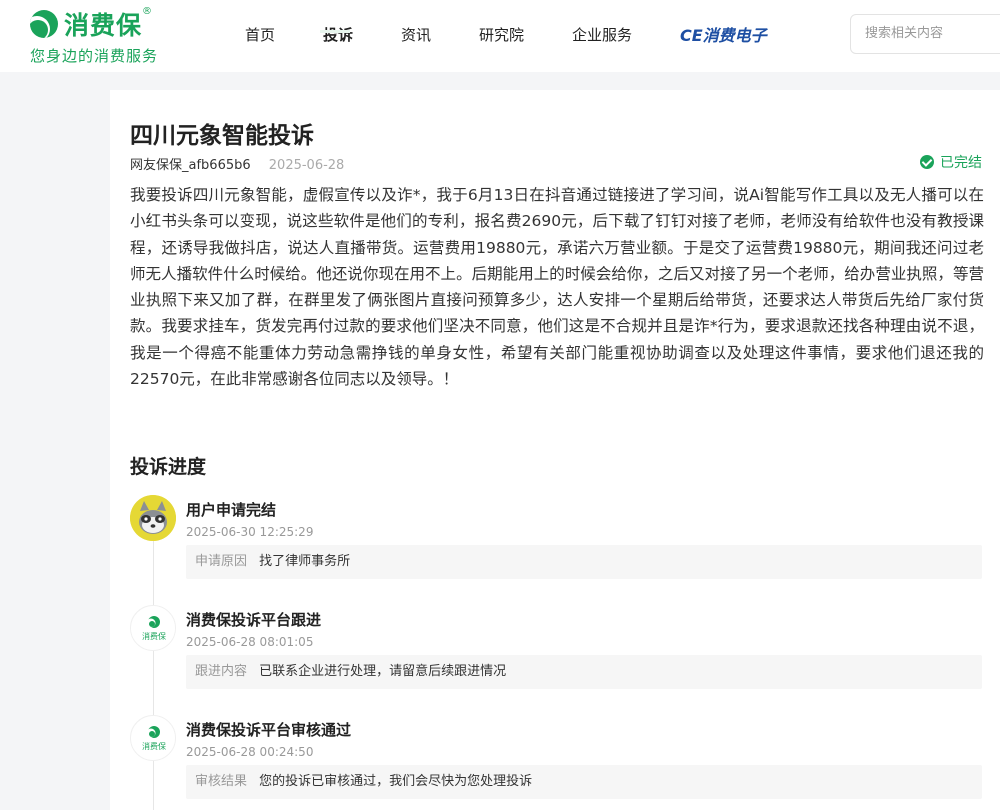 The image size is (1000, 810). What do you see at coordinates (383, 671) in the screenshot?
I see `timeline-detail-value: 已联系企业进行处理，请留意后续跟进情况` at bounding box center [383, 671].